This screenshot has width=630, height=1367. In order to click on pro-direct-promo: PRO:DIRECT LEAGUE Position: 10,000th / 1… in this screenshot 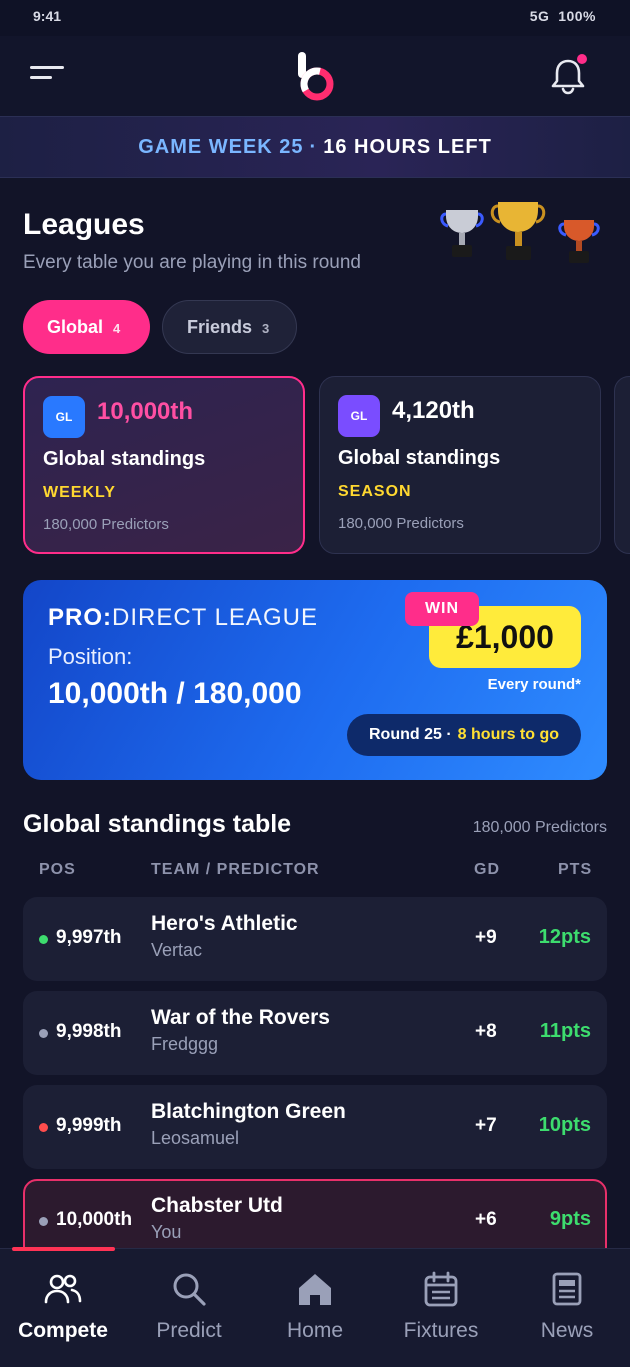, I will do `click(315, 680)`.